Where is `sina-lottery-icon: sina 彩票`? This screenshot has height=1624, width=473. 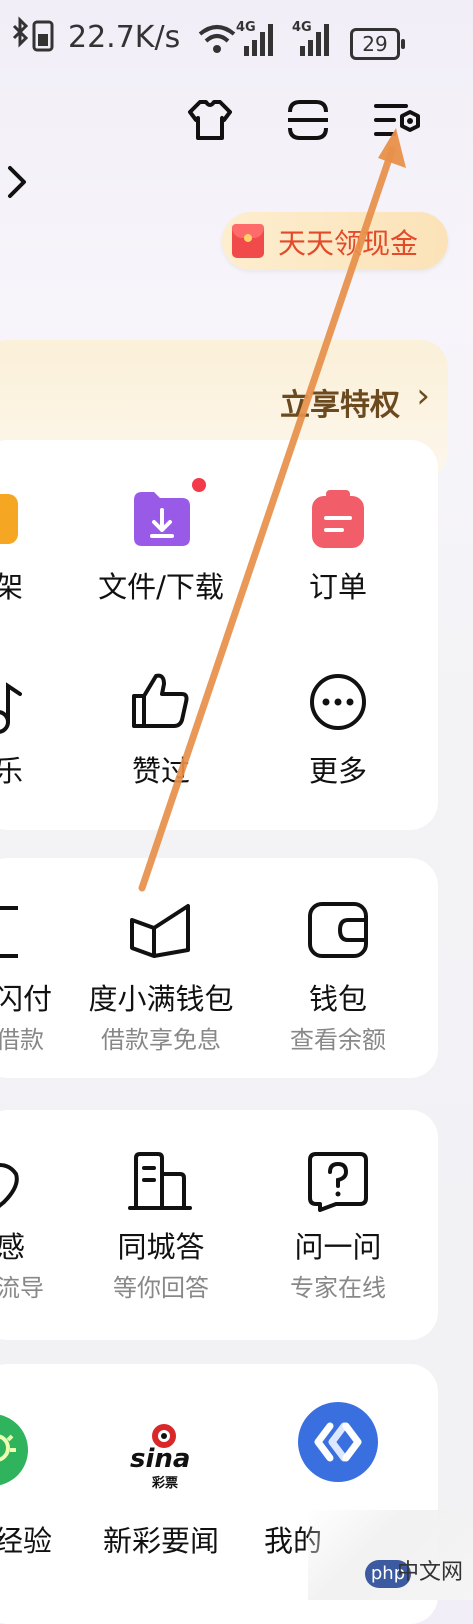 sina-lottery-icon: sina 彩票 is located at coordinates (161, 1455).